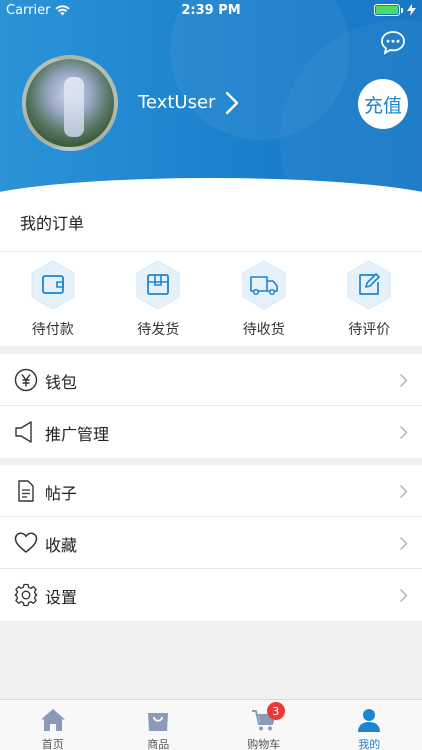 The height and width of the screenshot is (750, 422). What do you see at coordinates (383, 104) in the screenshot?
I see `recharge-button: 充值` at bounding box center [383, 104].